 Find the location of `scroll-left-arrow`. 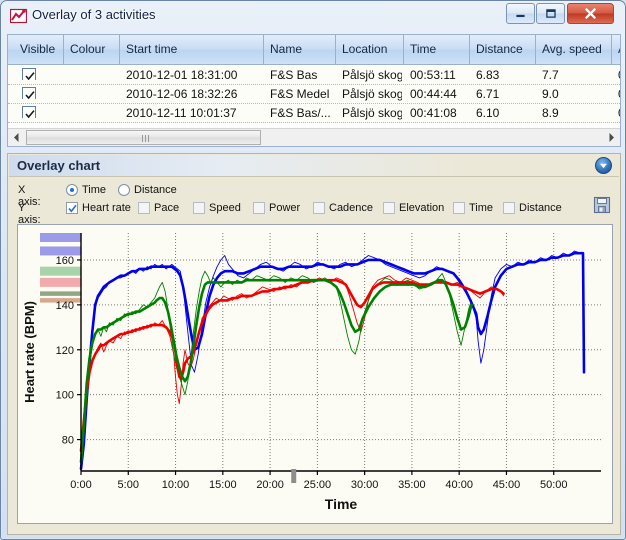

scroll-left-arrow is located at coordinates (16, 137).